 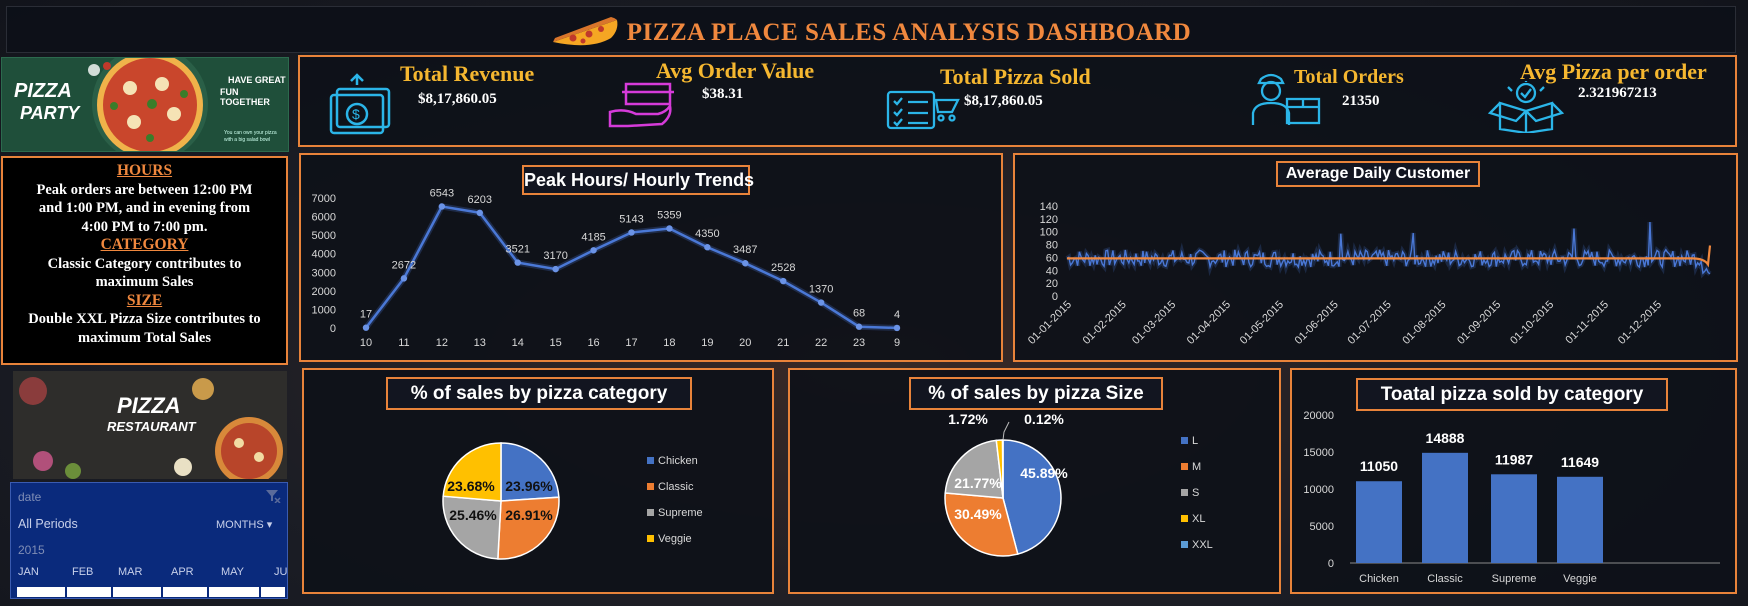 What do you see at coordinates (1154, 323) in the screenshot?
I see `x-tick-label: 01-03-2015` at bounding box center [1154, 323].